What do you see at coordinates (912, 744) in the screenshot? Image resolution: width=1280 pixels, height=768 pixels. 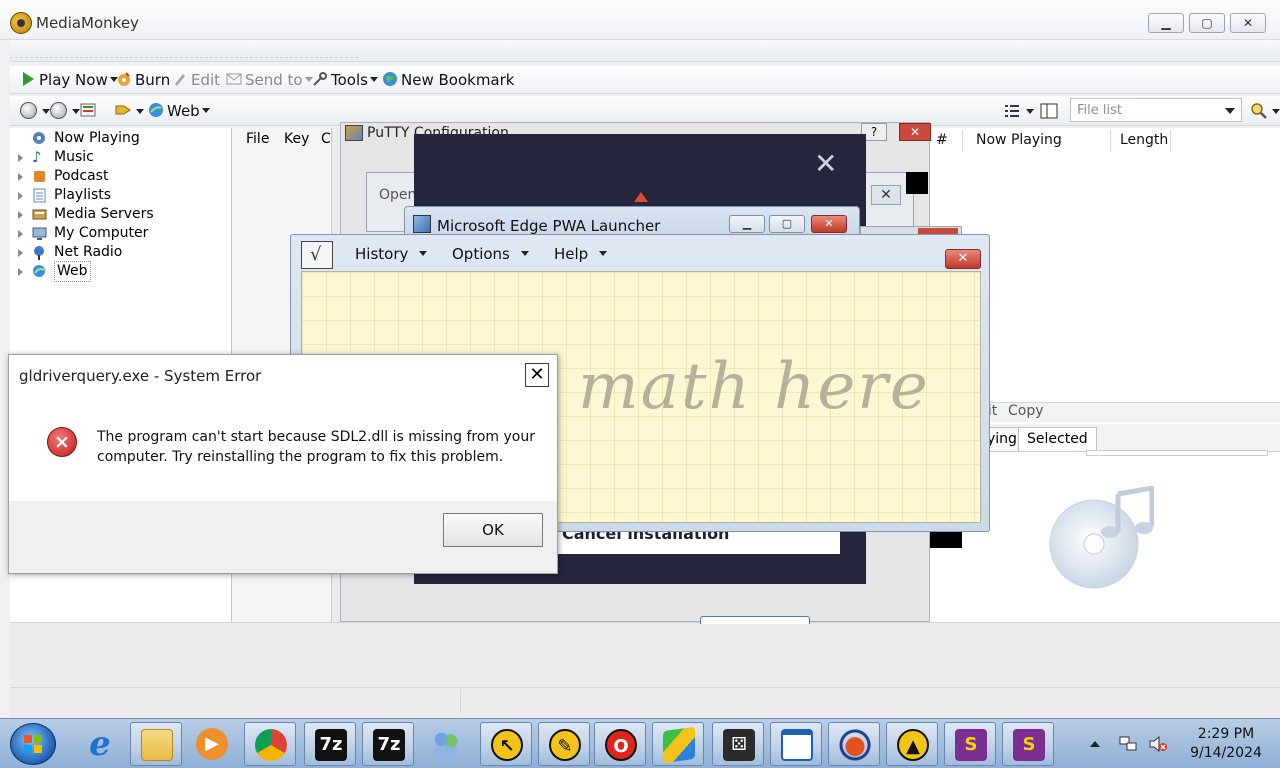 I see `taskbar-button-vlc-like: ▲` at bounding box center [912, 744].